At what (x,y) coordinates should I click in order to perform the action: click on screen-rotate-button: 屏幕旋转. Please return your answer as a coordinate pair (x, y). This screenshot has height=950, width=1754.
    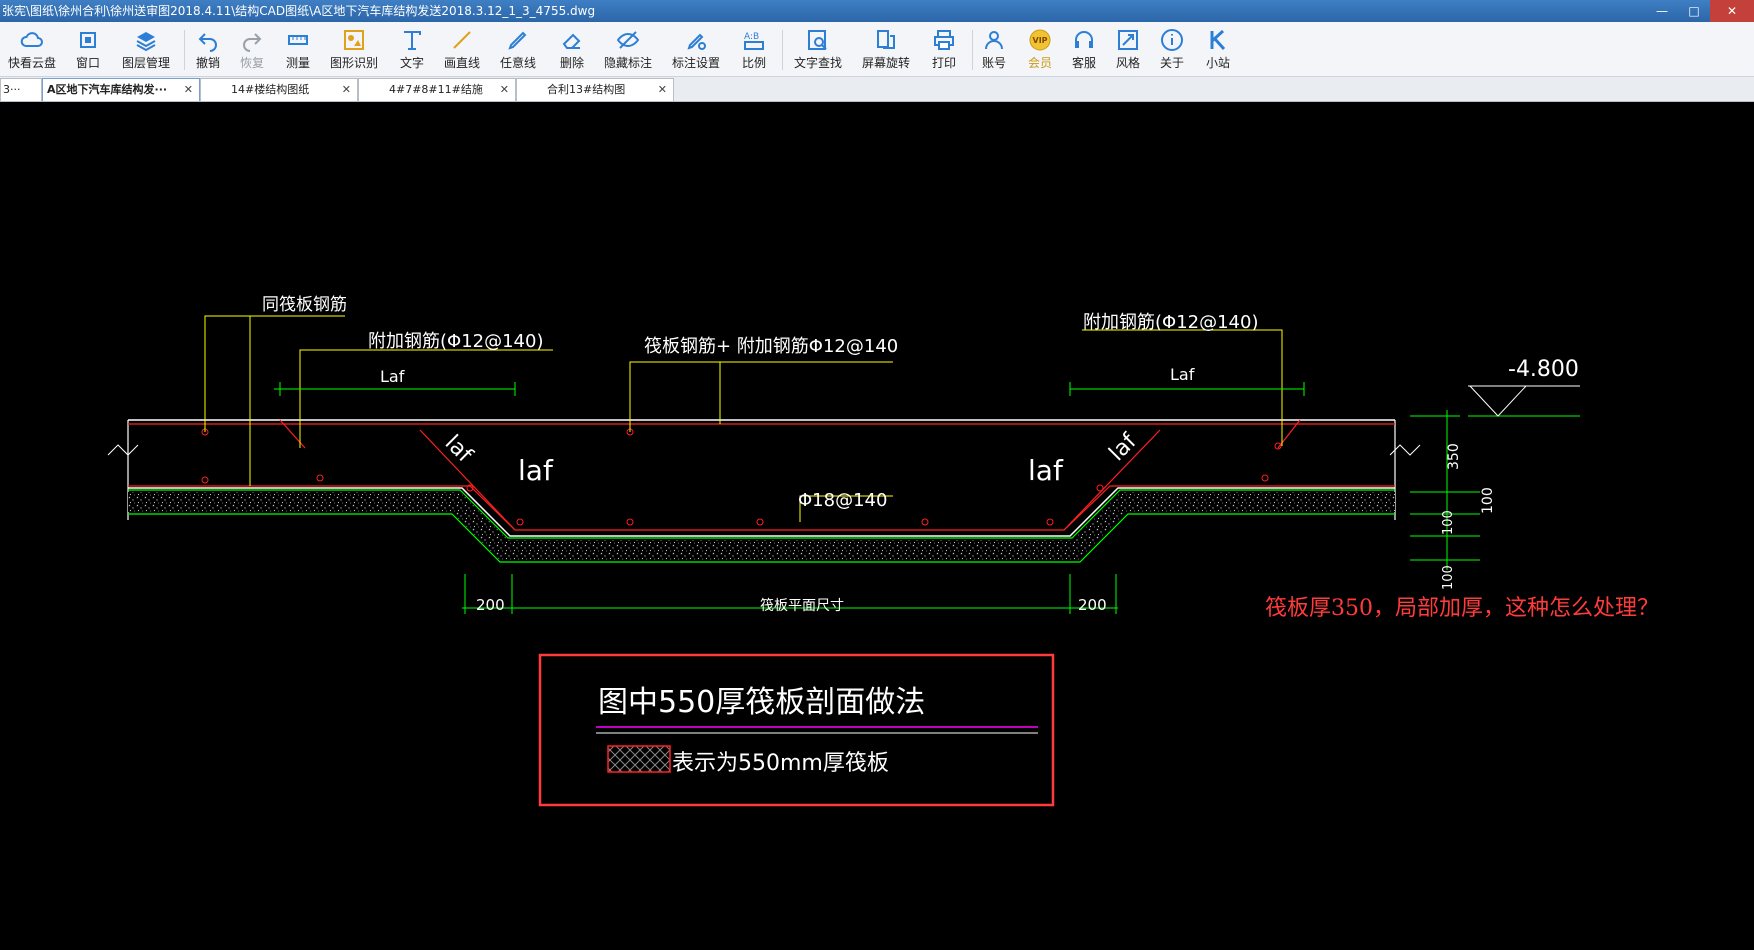
    Looking at the image, I should click on (886, 49).